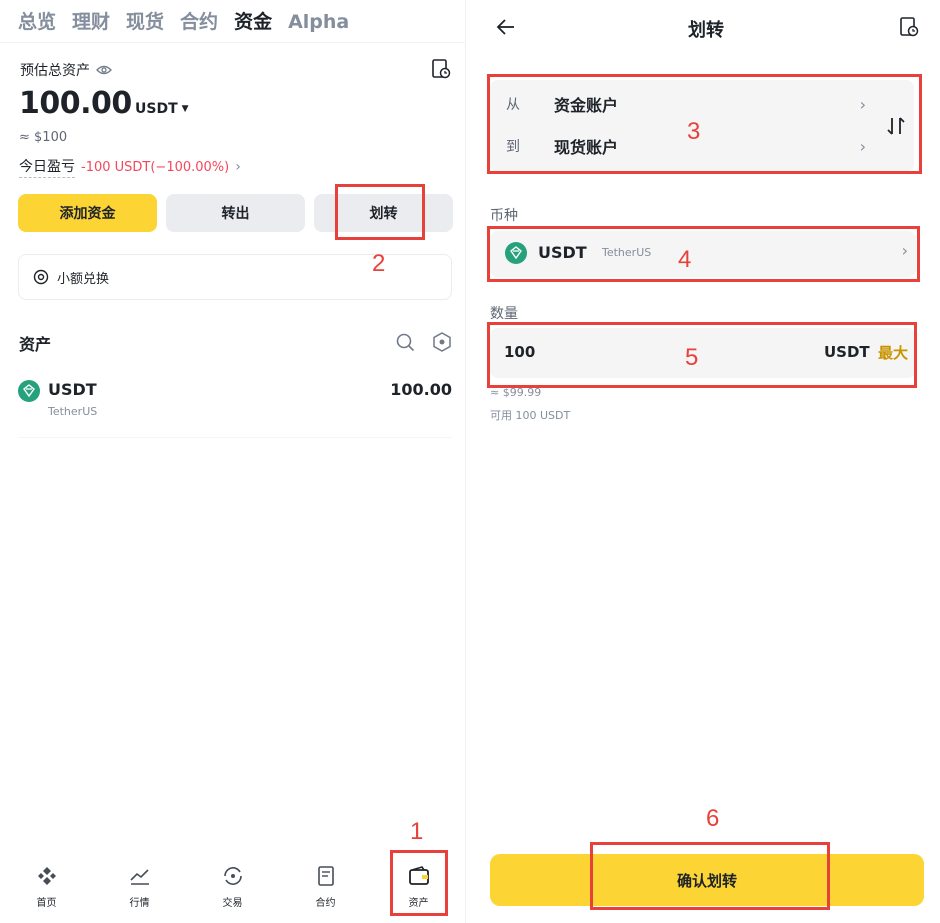 Image resolution: width=940 pixels, height=923 pixels. What do you see at coordinates (185, 109) in the screenshot?
I see `caret-down-icon: ▼` at bounding box center [185, 109].